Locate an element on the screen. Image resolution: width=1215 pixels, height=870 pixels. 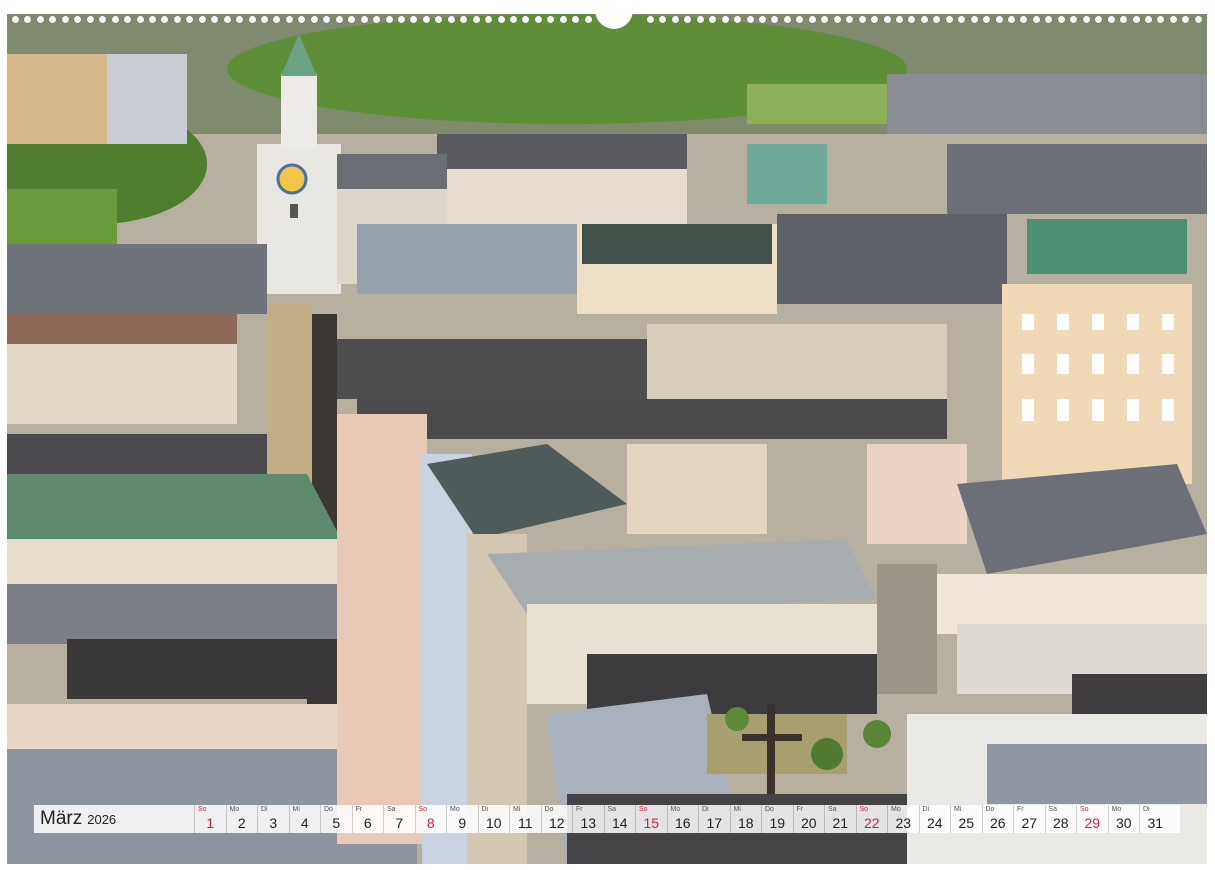
day-cell: Fr 6 is located at coordinates (367, 819).